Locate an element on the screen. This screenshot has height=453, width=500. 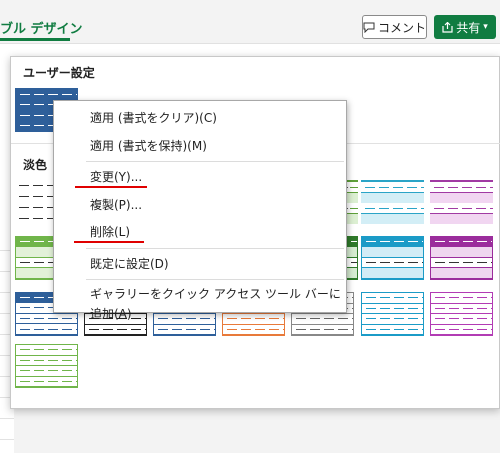
share-icon is located at coordinates (447, 27).